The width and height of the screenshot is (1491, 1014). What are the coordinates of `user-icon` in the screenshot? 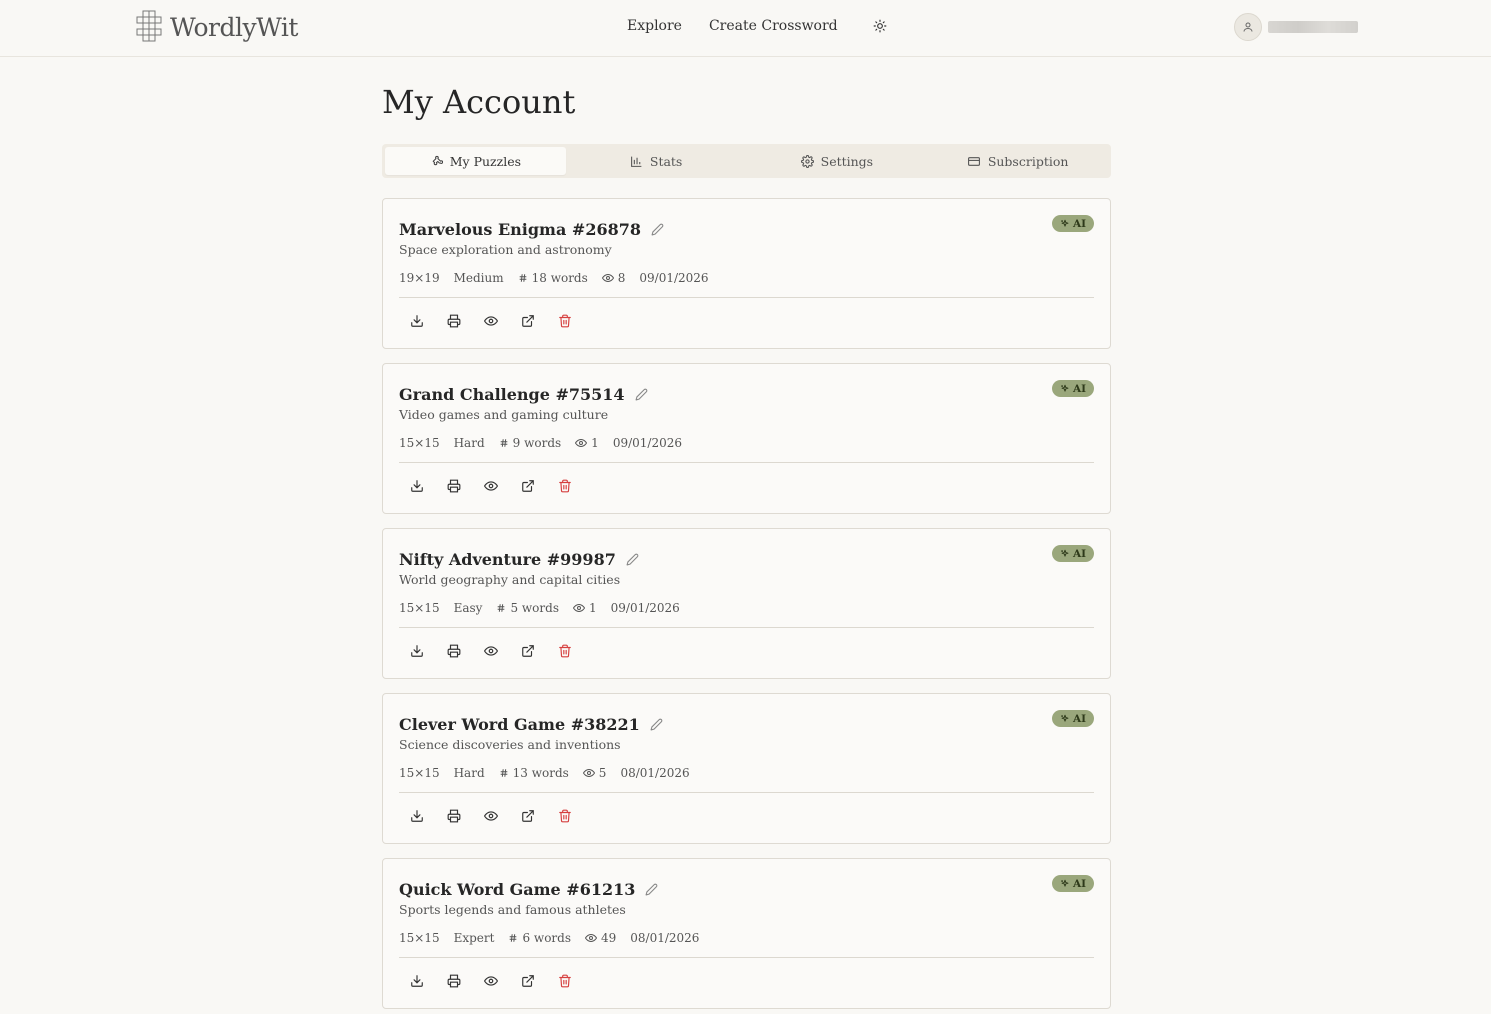 It's located at (1248, 27).